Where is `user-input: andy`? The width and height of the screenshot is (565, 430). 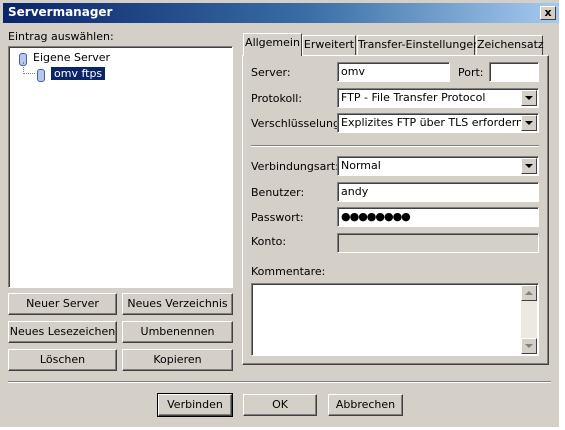
user-input: andy is located at coordinates (438, 192).